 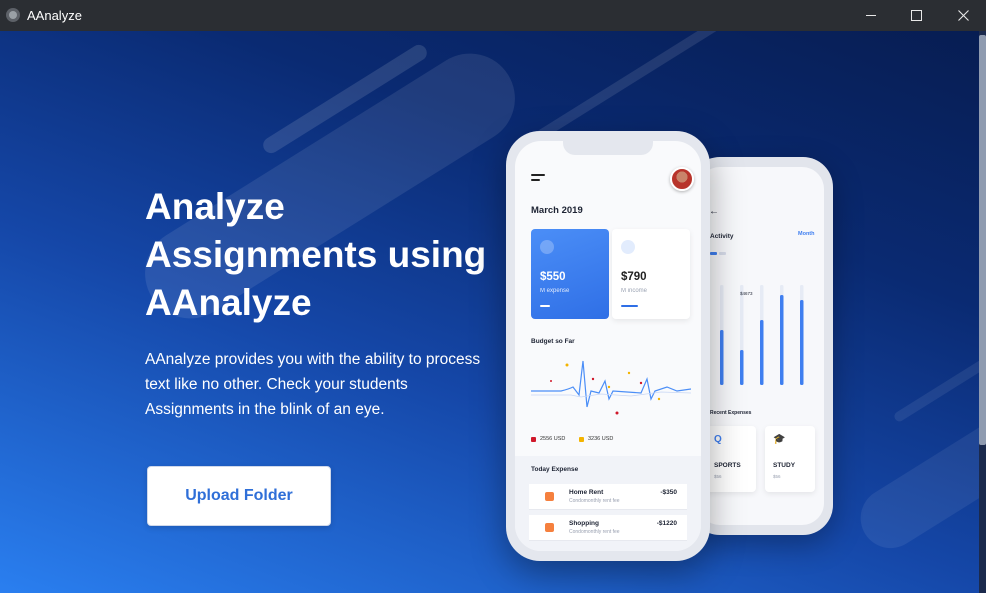 What do you see at coordinates (570, 274) in the screenshot?
I see `expense-card: $550 M expense` at bounding box center [570, 274].